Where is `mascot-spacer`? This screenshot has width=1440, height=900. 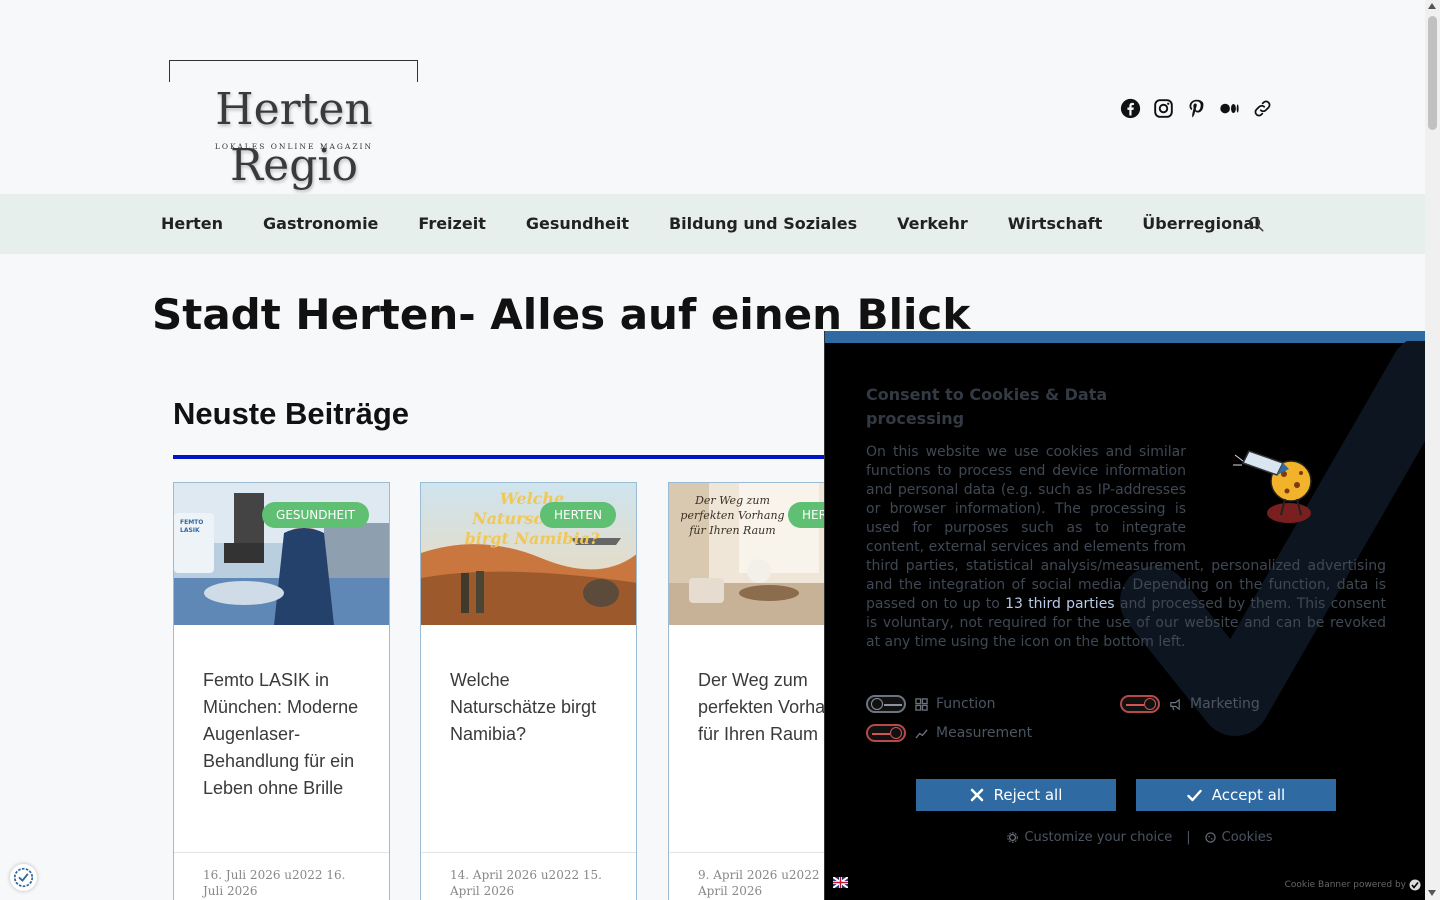
mascot-spacer is located at coordinates (1286, 495).